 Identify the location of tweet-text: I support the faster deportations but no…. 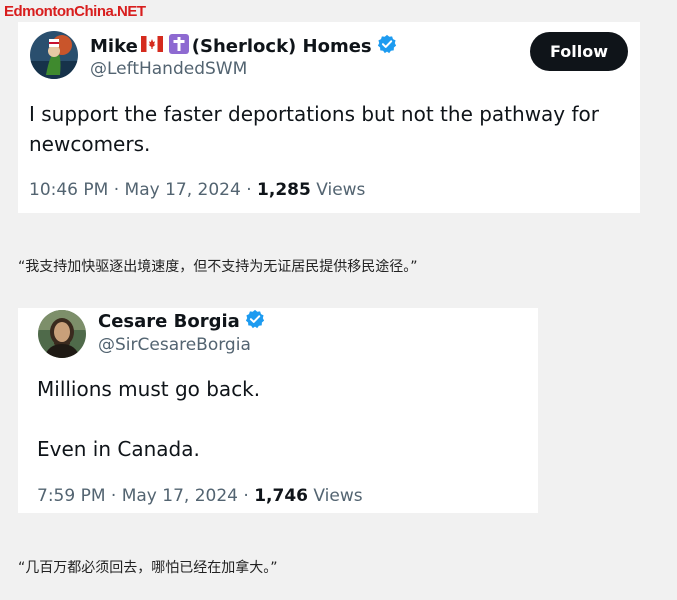
(314, 129).